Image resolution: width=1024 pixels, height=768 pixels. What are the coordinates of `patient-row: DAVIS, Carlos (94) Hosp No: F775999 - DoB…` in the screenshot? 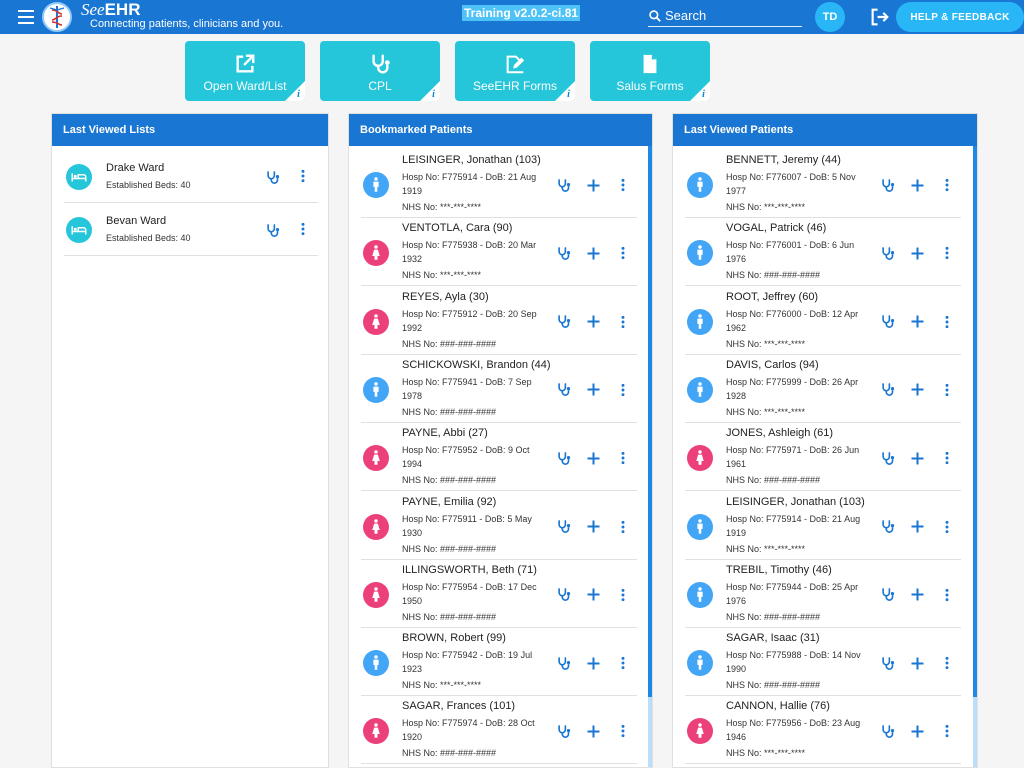 It's located at (823, 389).